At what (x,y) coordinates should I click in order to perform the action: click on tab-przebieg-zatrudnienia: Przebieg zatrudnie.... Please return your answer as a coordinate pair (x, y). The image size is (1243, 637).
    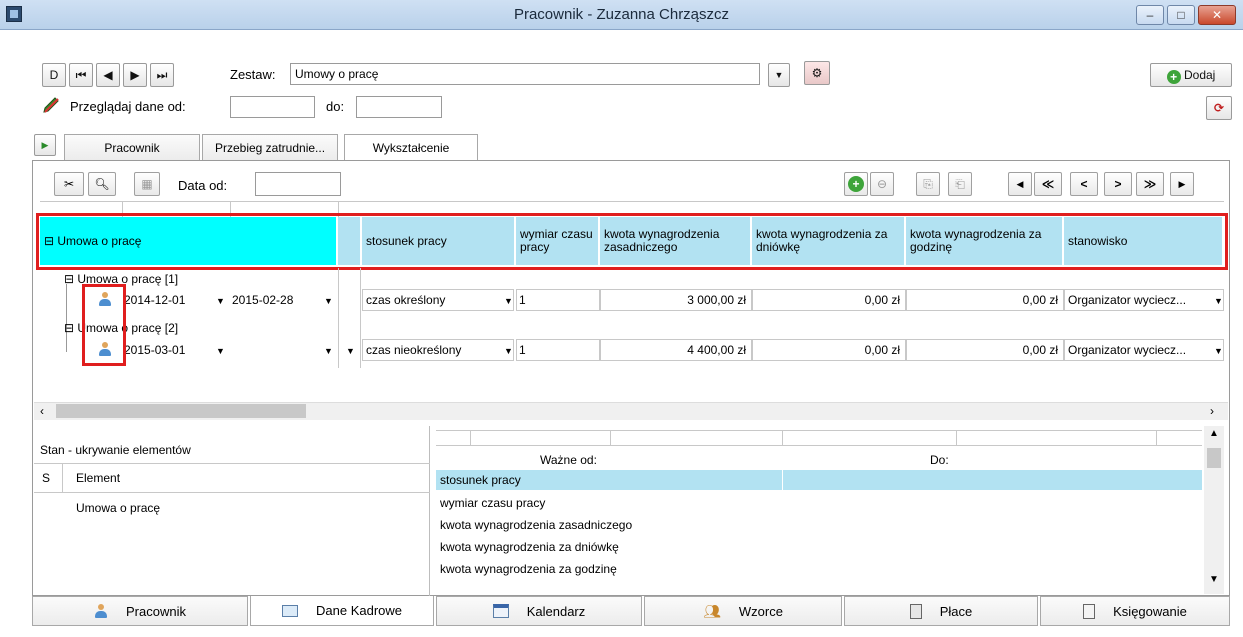
    Looking at the image, I should click on (270, 147).